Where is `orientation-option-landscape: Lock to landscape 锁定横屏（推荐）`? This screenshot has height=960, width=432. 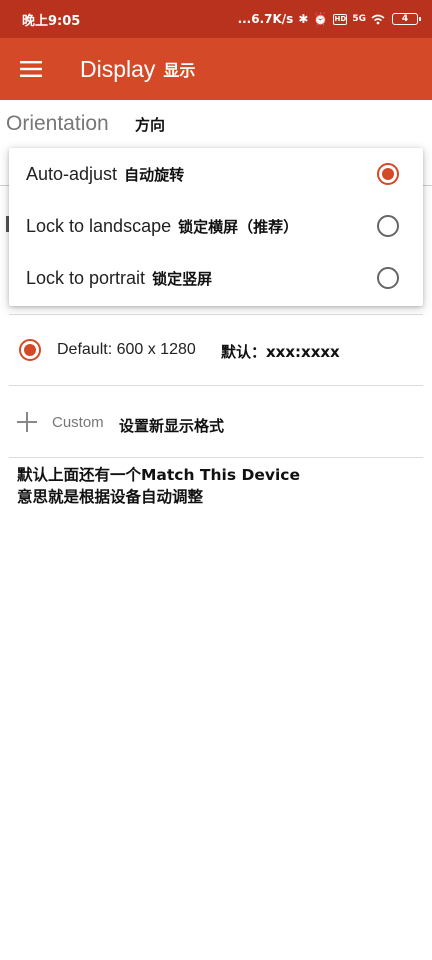 orientation-option-landscape: Lock to landscape 锁定横屏（推荐） is located at coordinates (216, 226).